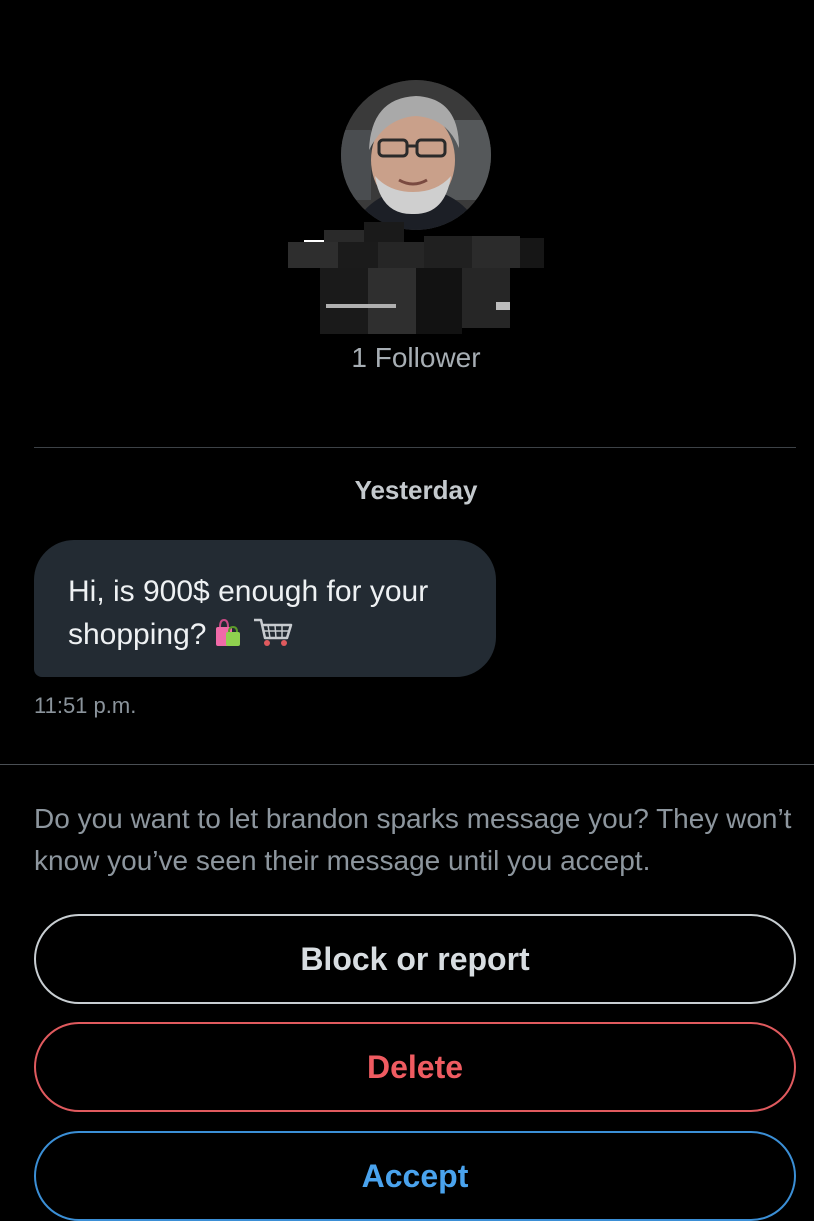 The height and width of the screenshot is (1221, 814). Describe the element at coordinates (415, 959) in the screenshot. I see `block-or-report-button: Block or report` at that location.